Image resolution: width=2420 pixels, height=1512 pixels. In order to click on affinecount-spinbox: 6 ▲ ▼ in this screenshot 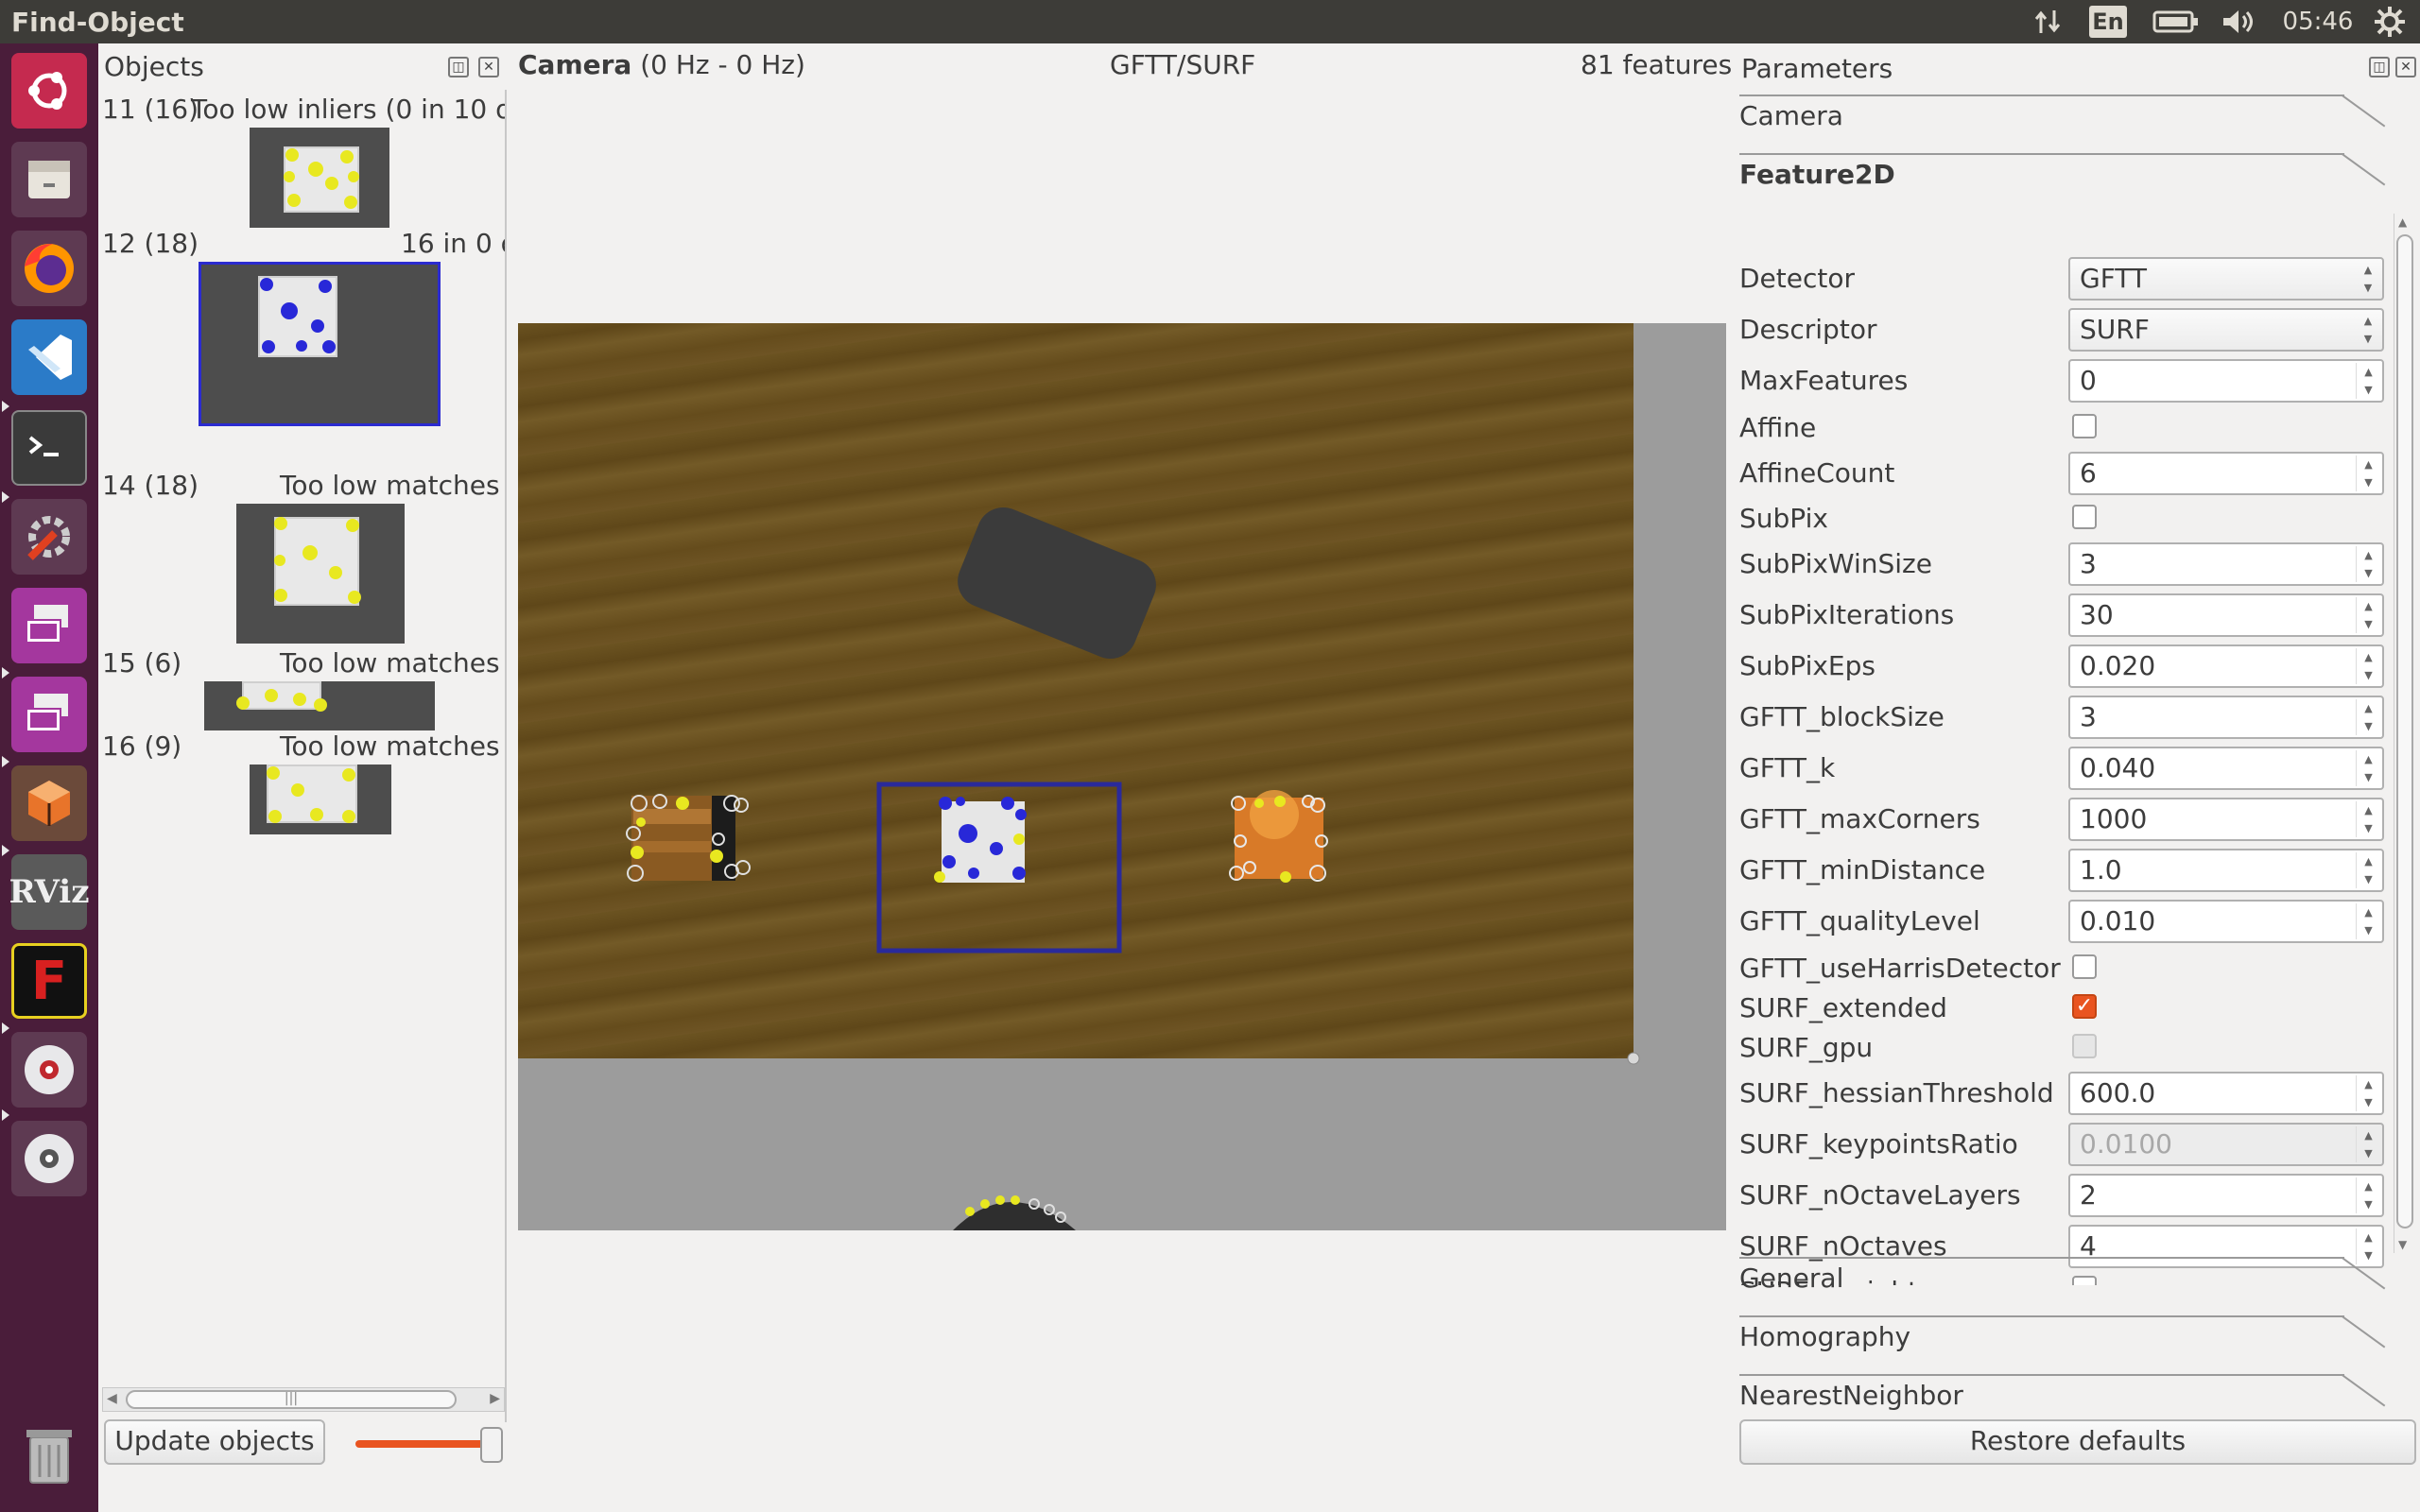, I will do `click(2226, 473)`.